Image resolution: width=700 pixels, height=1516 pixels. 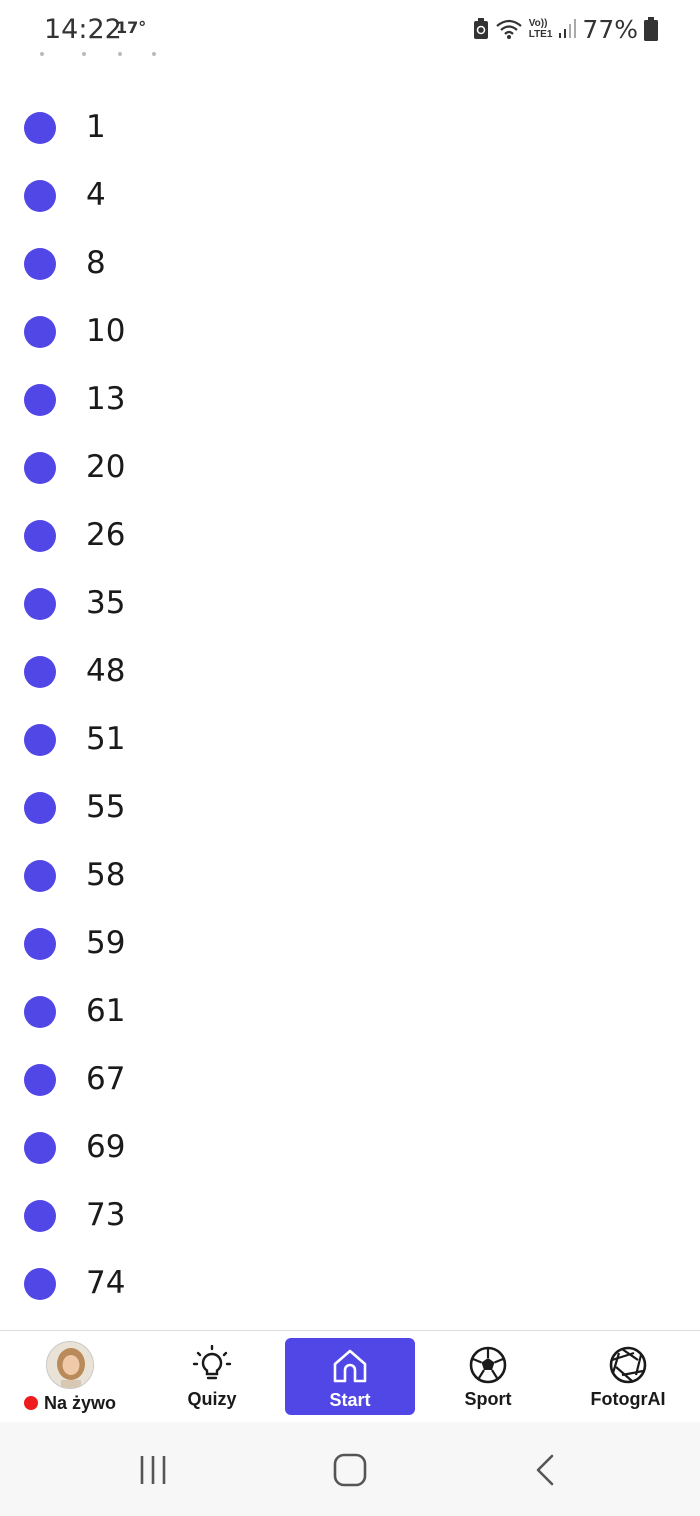 What do you see at coordinates (131, 27) in the screenshot?
I see `status-temperature: 17°` at bounding box center [131, 27].